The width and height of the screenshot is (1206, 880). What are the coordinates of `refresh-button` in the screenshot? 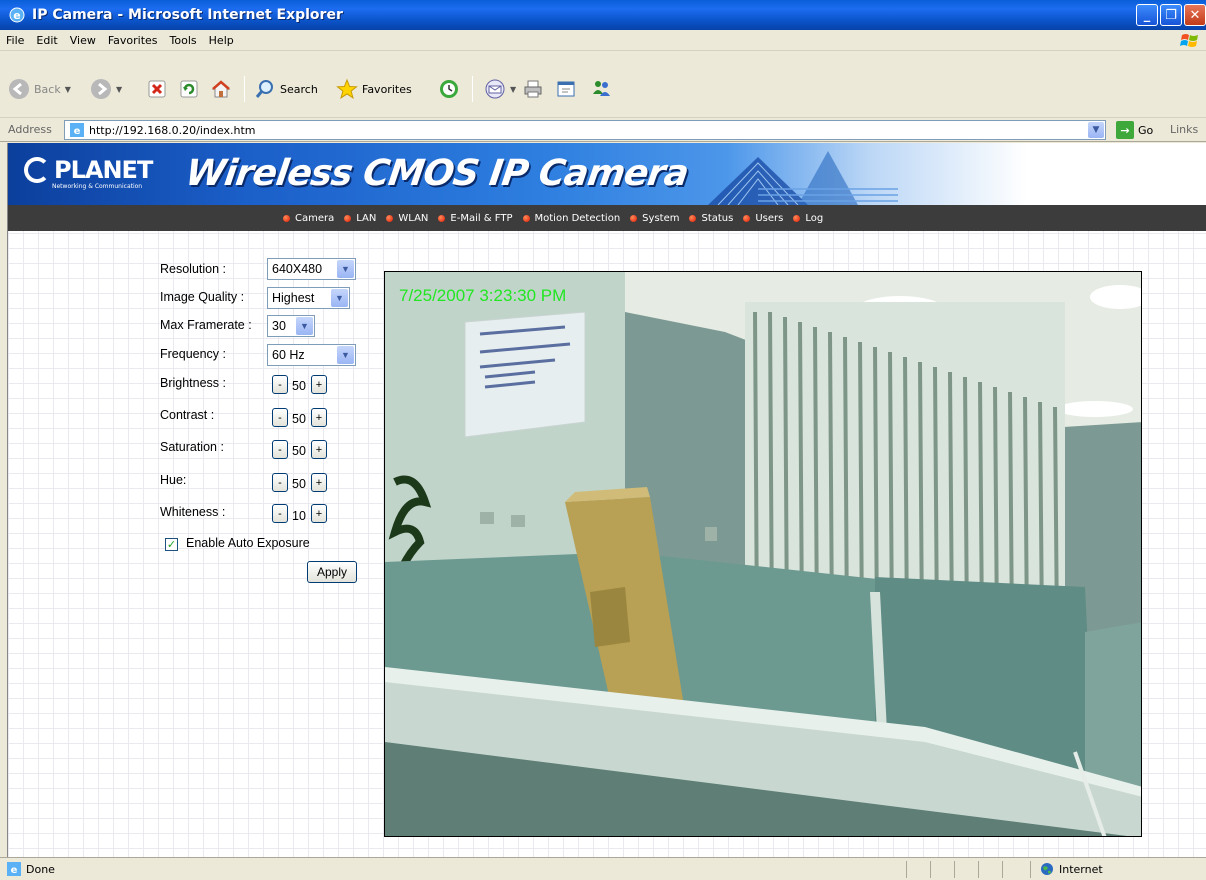 It's located at (189, 89).